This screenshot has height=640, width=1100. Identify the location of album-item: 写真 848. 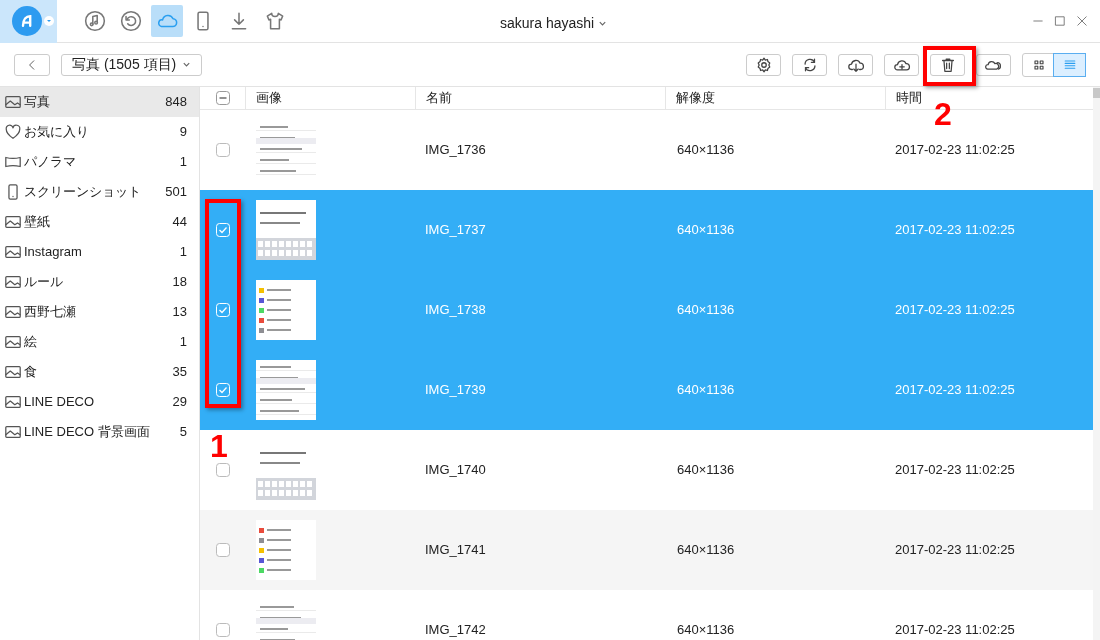
(99, 102).